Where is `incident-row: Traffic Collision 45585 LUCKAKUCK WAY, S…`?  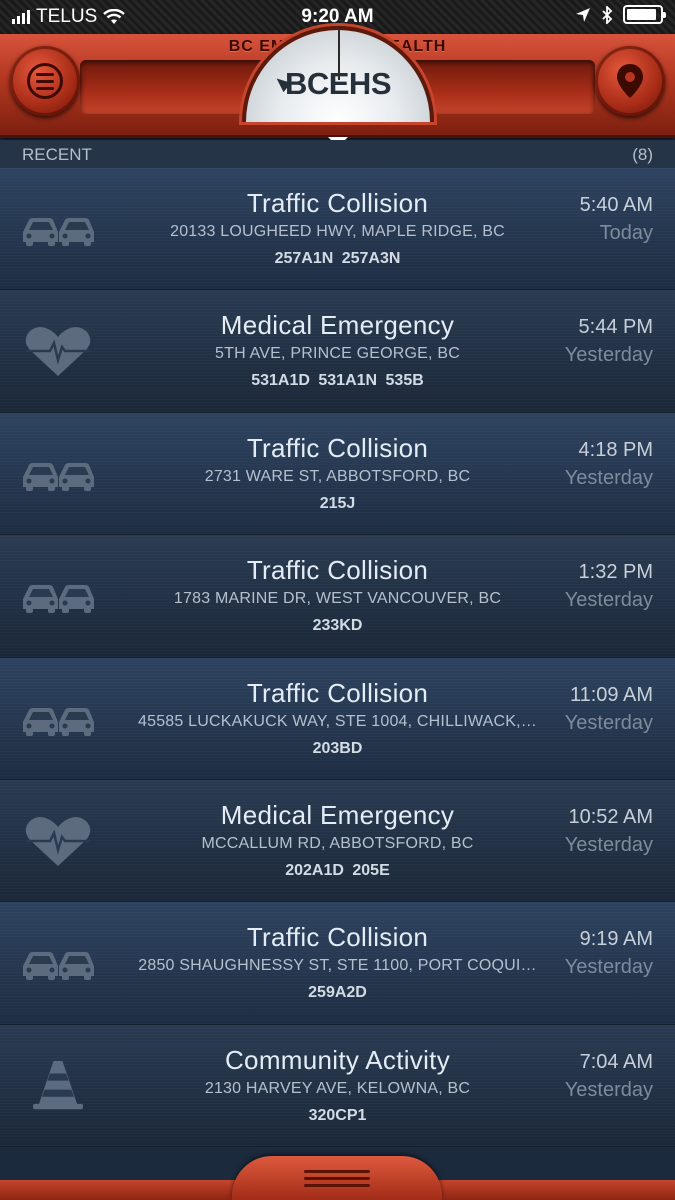
incident-row: Traffic Collision 45585 LUCKAKUCK WAY, S… is located at coordinates (337, 718).